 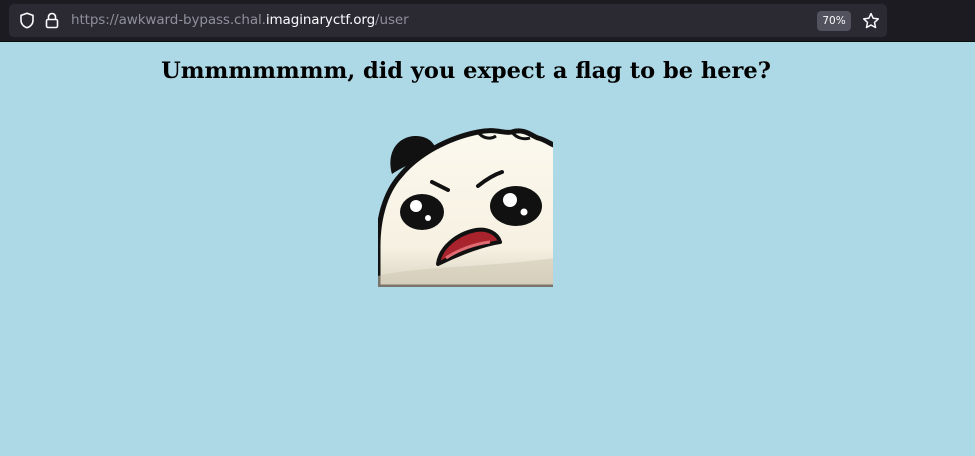 What do you see at coordinates (52, 20) in the screenshot?
I see `lock-icon` at bounding box center [52, 20].